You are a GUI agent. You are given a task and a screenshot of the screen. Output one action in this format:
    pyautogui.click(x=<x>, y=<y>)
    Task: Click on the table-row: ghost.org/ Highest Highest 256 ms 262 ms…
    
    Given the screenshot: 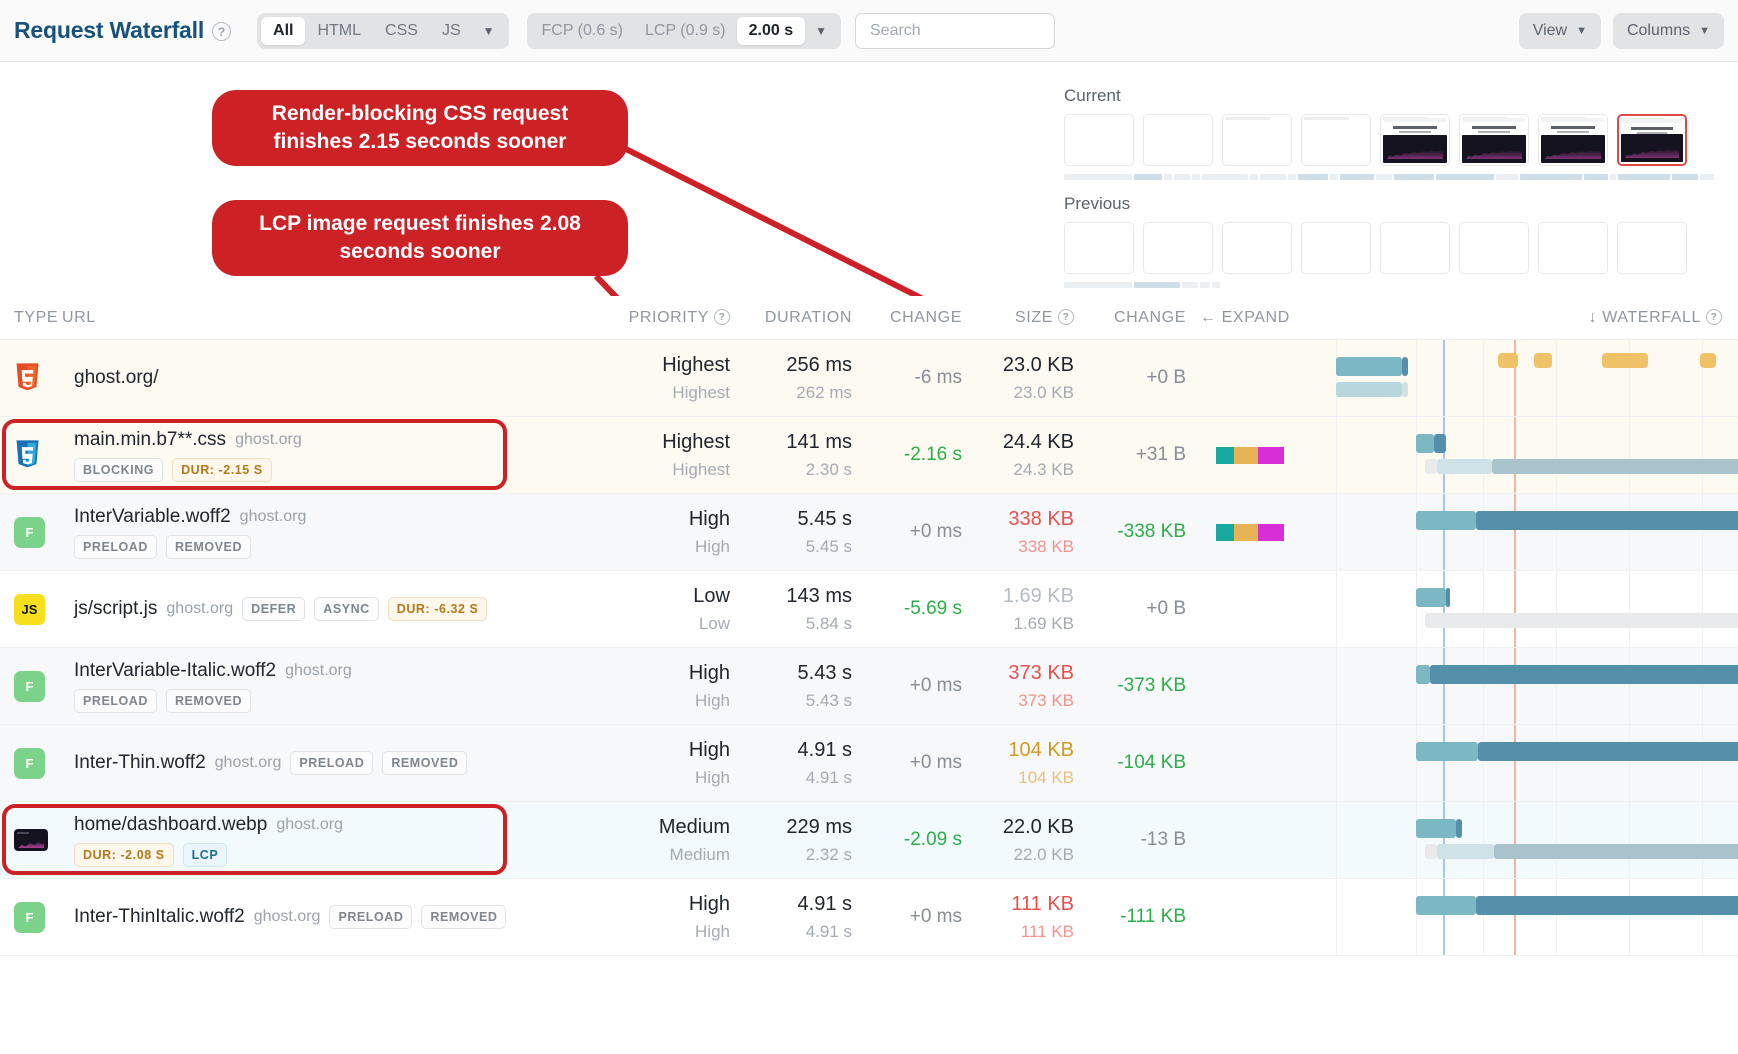 What is the action you would take?
    pyautogui.click(x=869, y=378)
    